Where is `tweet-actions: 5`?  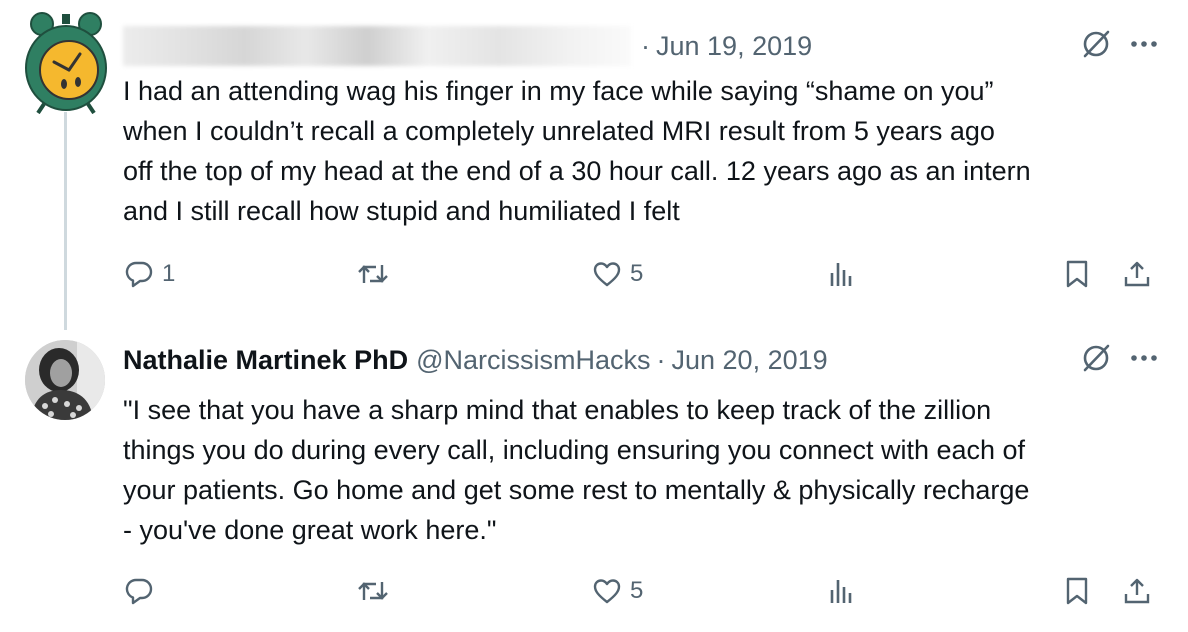 tweet-actions: 5 is located at coordinates (594, 591).